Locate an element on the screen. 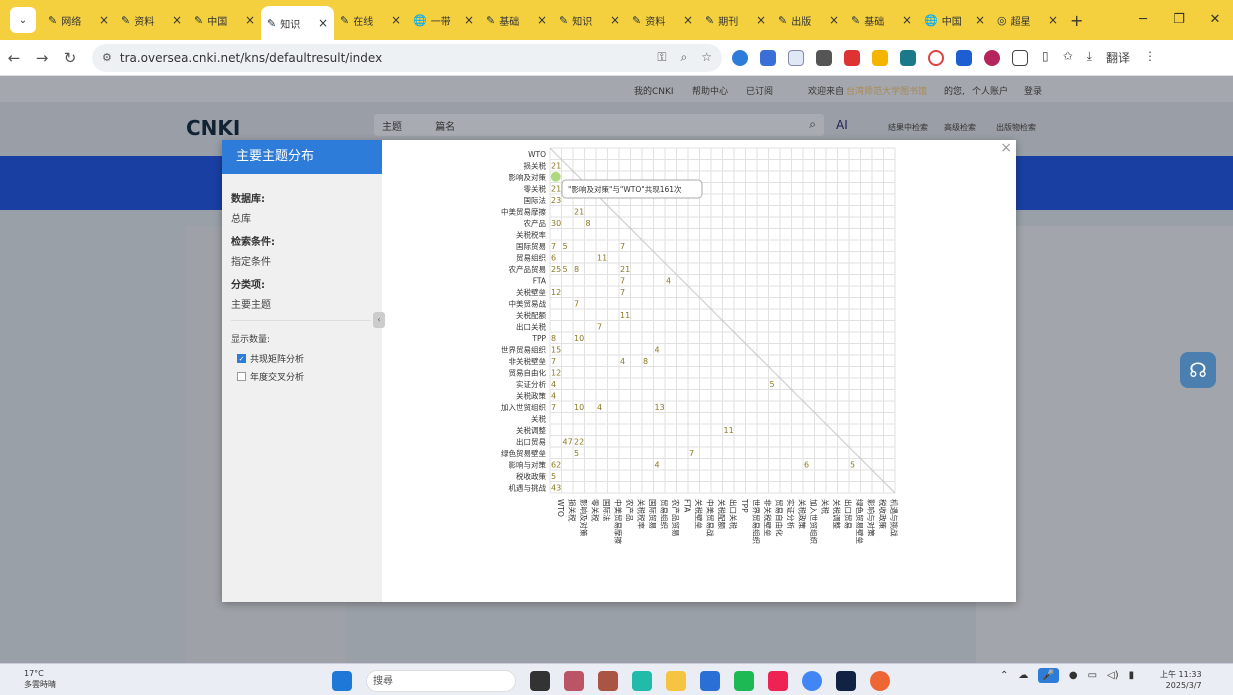  clock: 上午 11:33 2025/3/7 is located at coordinates (1181, 680).